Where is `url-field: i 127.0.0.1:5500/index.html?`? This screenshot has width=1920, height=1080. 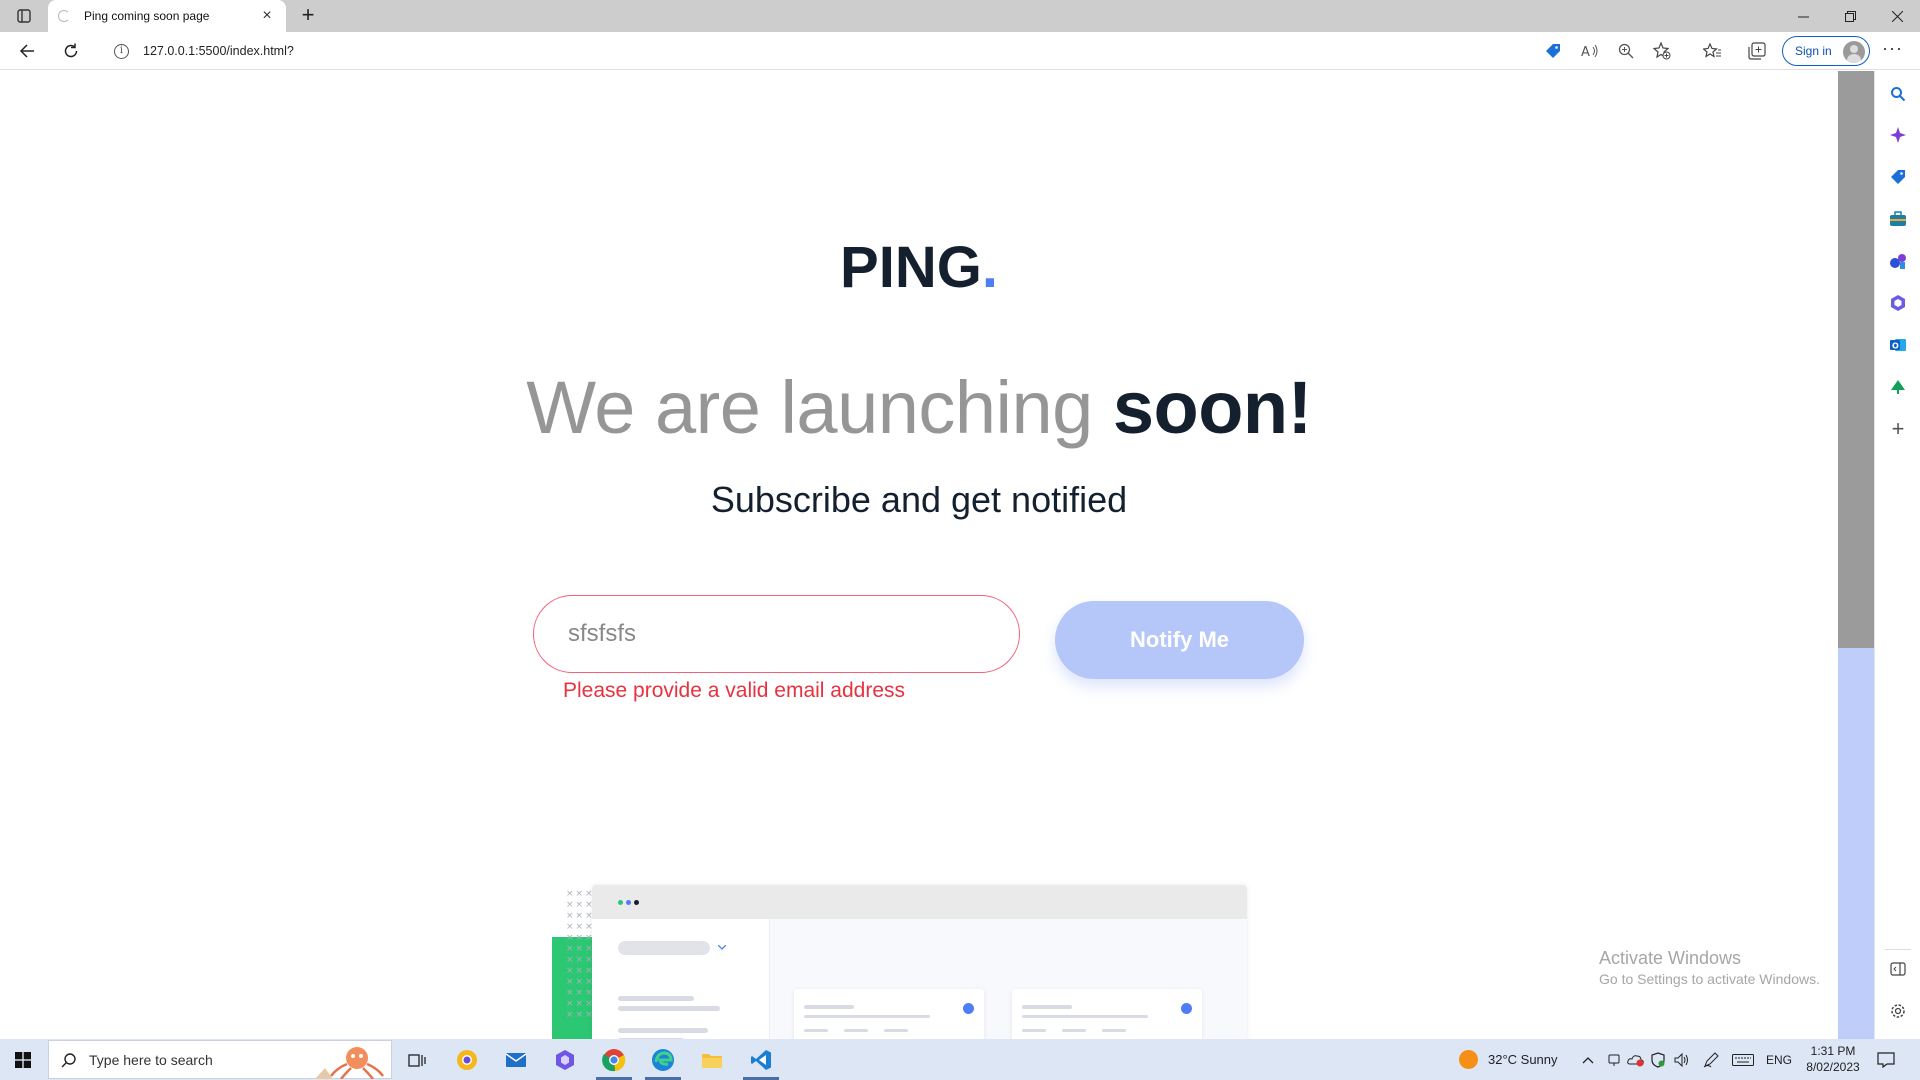
url-field: i 127.0.0.1:5500/index.html? is located at coordinates (940, 51).